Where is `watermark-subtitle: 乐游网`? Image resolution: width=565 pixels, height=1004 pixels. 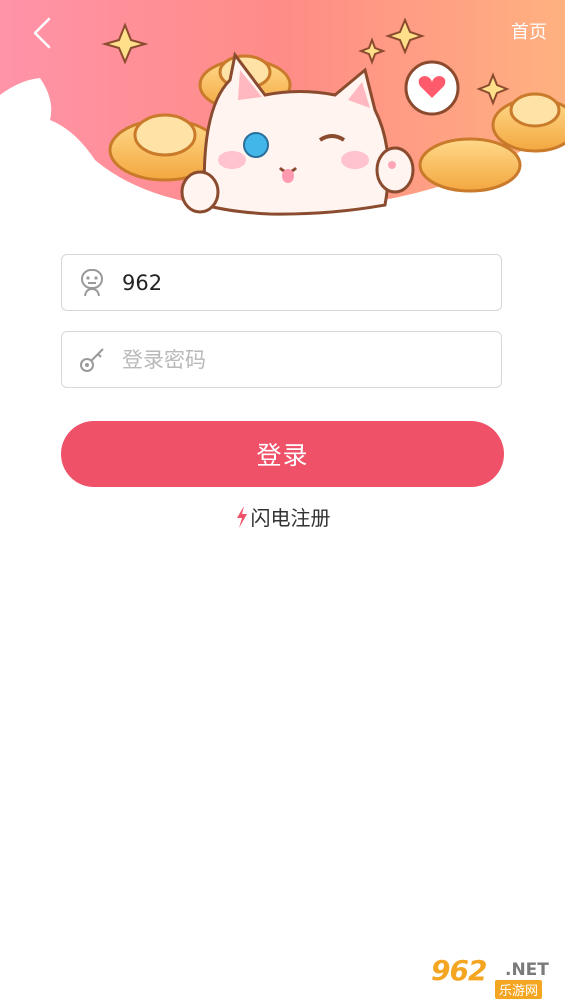 watermark-subtitle: 乐游网 is located at coordinates (519, 989).